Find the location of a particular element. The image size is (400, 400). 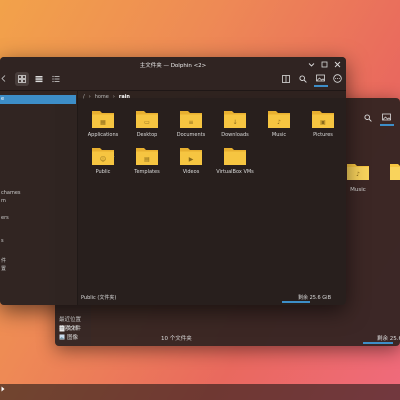

sidebar-item-label: 文档 is located at coordinates (73, 329).